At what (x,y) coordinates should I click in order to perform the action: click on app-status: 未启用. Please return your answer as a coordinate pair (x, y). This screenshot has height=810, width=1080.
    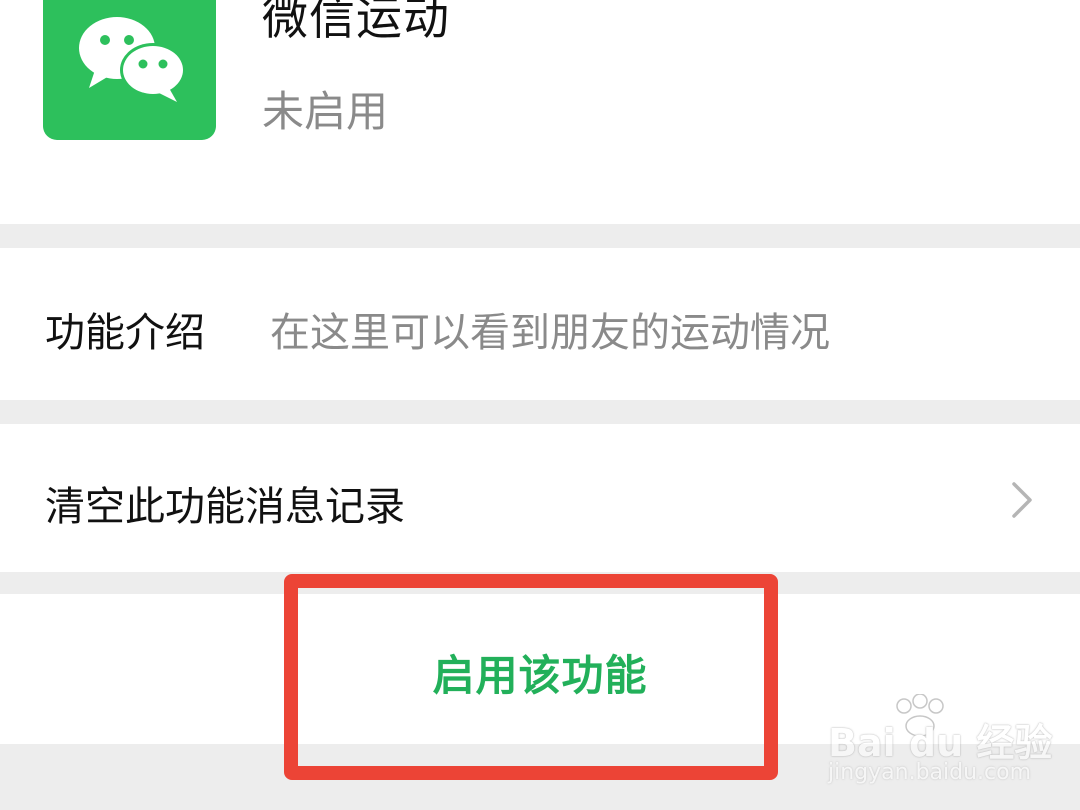
    Looking at the image, I should click on (325, 111).